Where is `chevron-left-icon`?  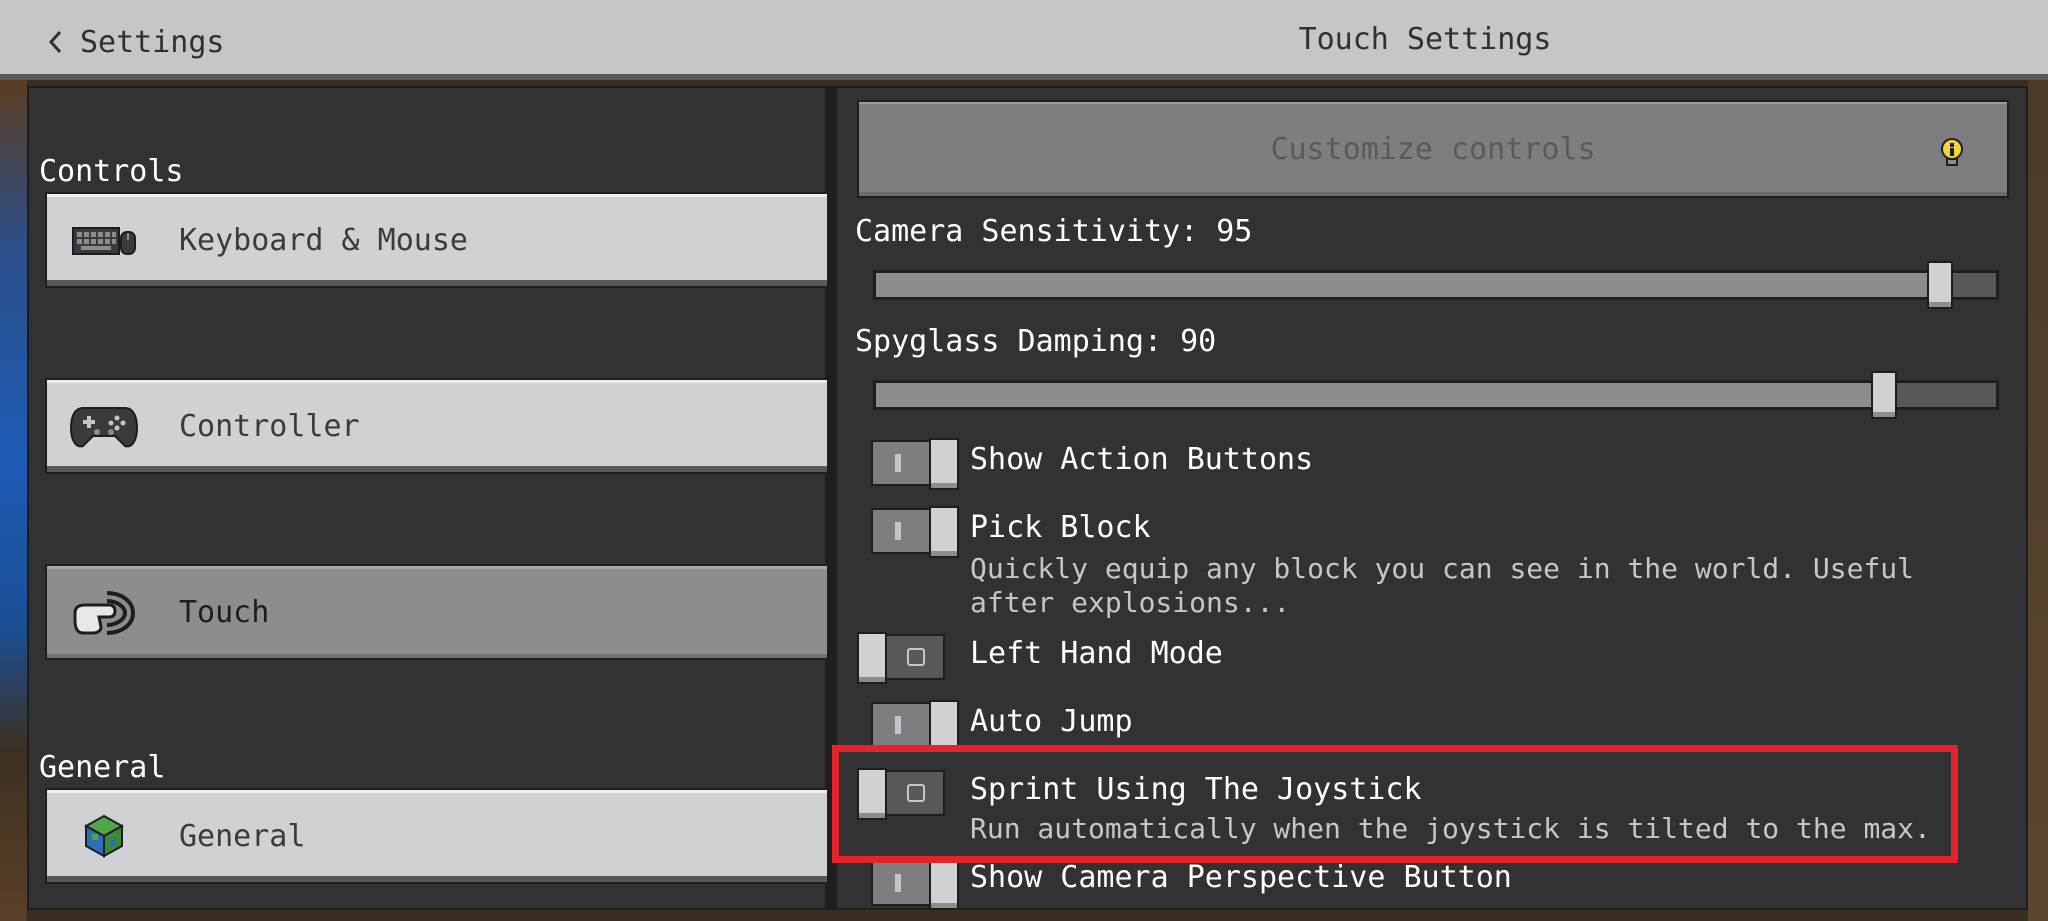
chevron-left-icon is located at coordinates (55, 42).